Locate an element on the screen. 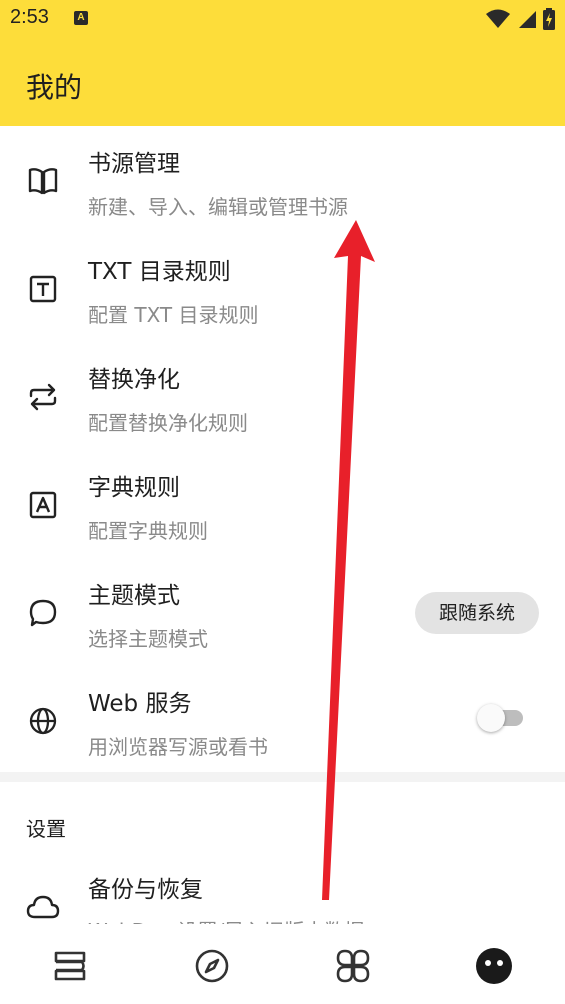  menu-item-title: 字典规则 is located at coordinates (134, 488).